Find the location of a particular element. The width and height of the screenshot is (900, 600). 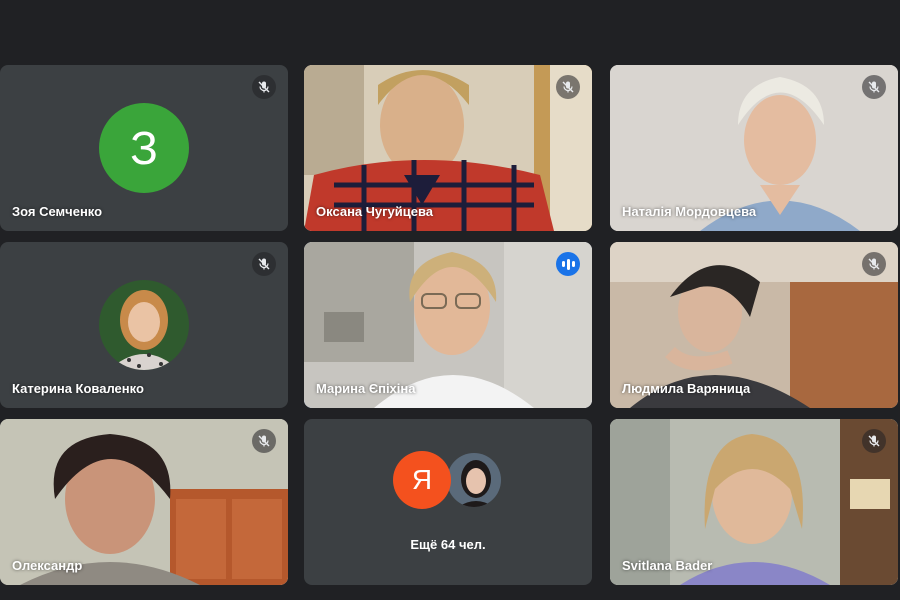

participant-name: Зоя Семченко is located at coordinates (57, 211).